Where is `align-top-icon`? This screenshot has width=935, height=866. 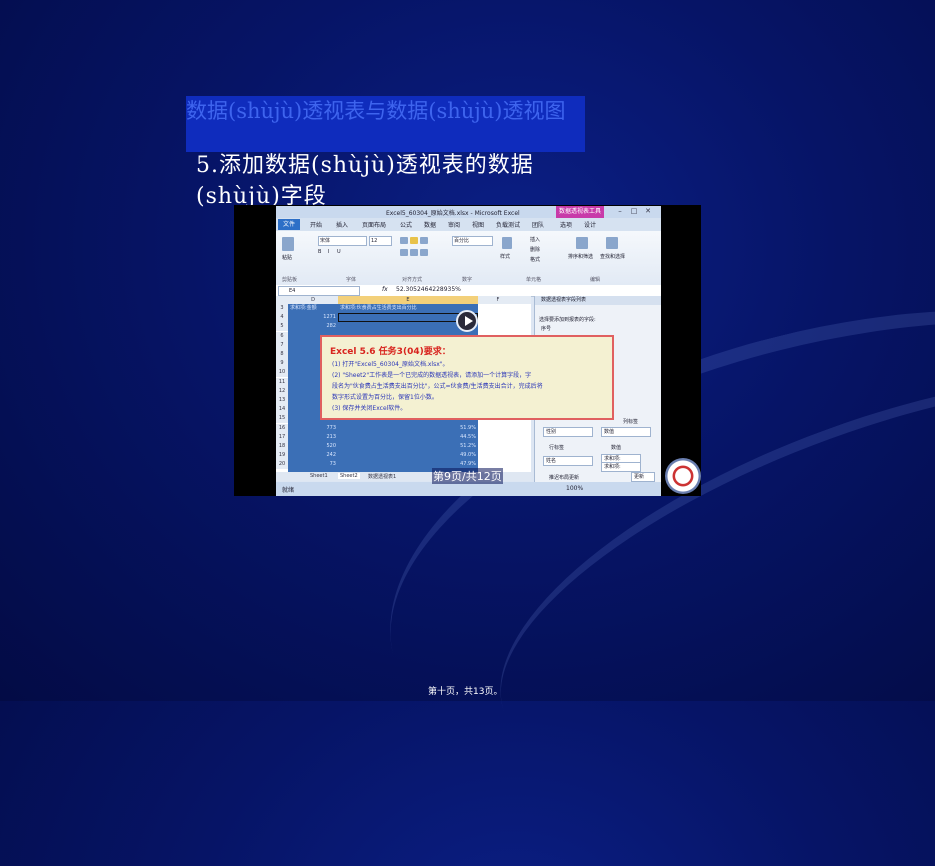
align-top-icon is located at coordinates (404, 240).